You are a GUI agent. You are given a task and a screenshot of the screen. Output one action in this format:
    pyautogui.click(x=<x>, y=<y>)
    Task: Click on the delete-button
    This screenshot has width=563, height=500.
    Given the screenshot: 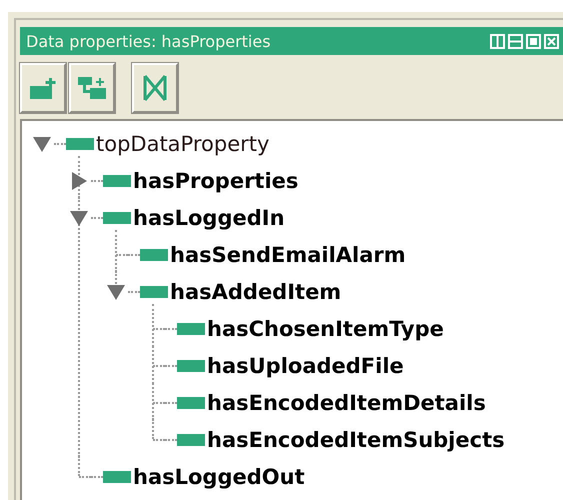 What is the action you would take?
    pyautogui.click(x=155, y=88)
    